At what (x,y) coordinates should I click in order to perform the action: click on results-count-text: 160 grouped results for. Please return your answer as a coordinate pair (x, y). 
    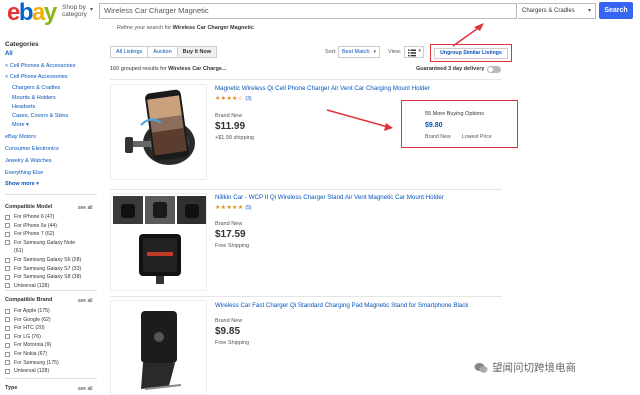
    Looking at the image, I should click on (138, 69).